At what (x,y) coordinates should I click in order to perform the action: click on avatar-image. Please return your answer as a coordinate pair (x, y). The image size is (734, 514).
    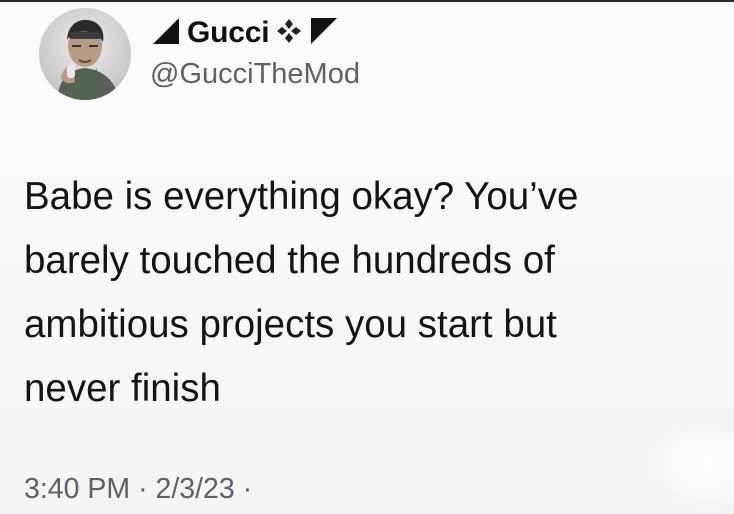
    Looking at the image, I should click on (85, 54).